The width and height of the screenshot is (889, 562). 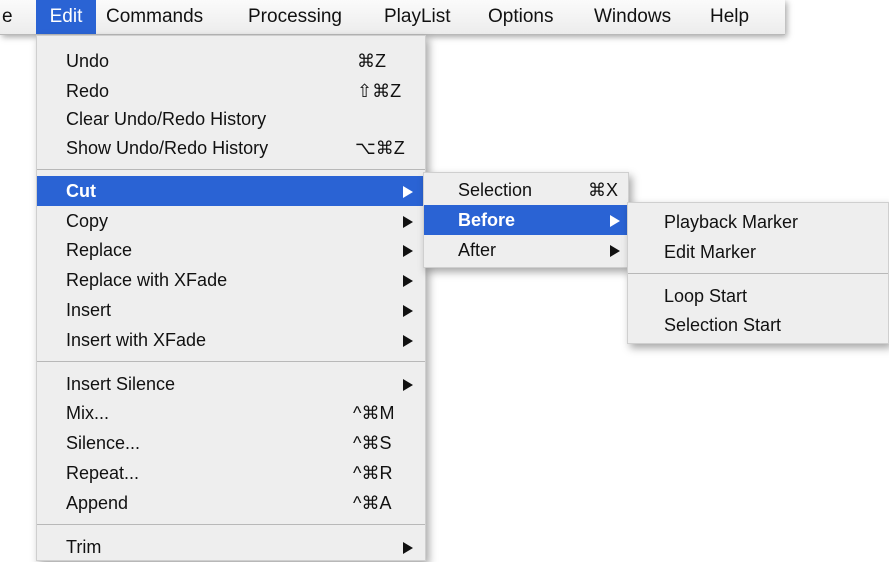 I want to click on menu-item-insert-silence: Insert Silence, so click(x=231, y=384).